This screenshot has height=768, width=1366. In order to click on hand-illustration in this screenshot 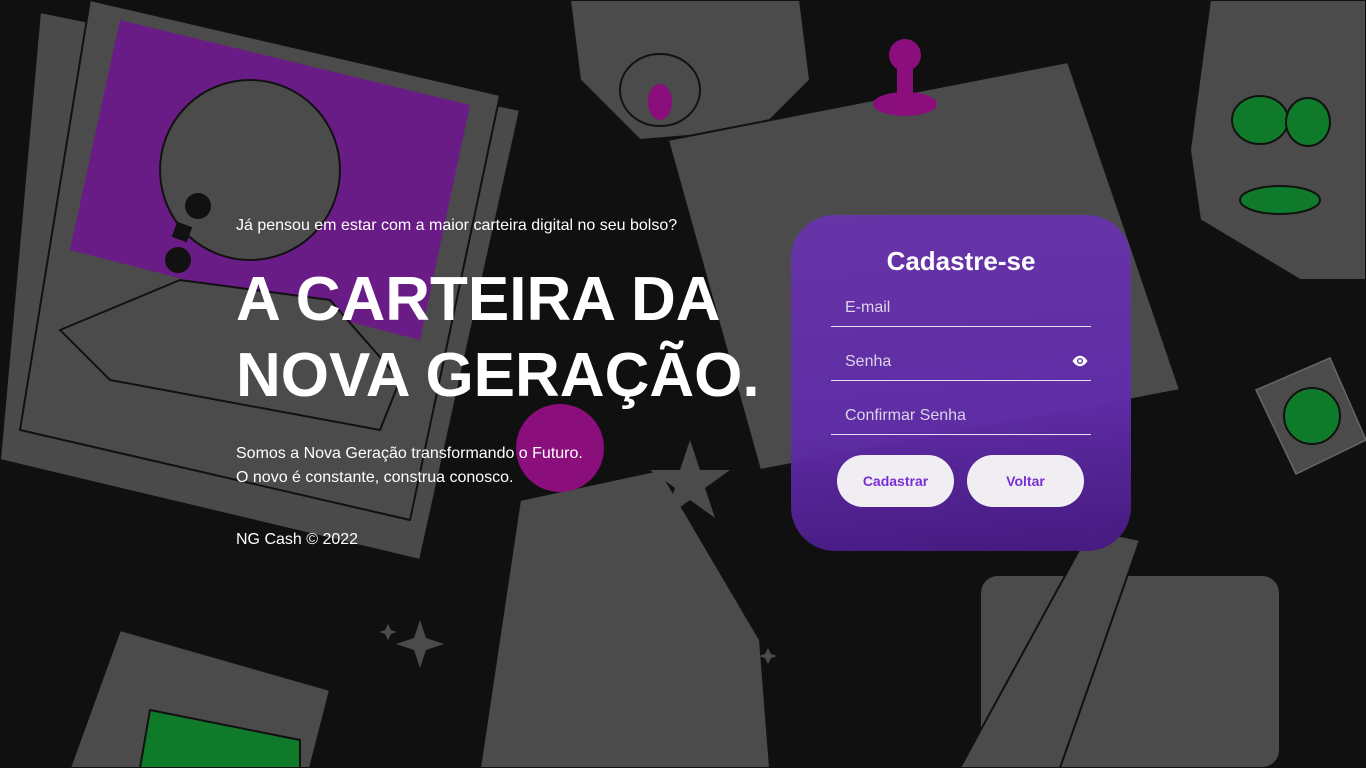, I will do `click(1277, 140)`.